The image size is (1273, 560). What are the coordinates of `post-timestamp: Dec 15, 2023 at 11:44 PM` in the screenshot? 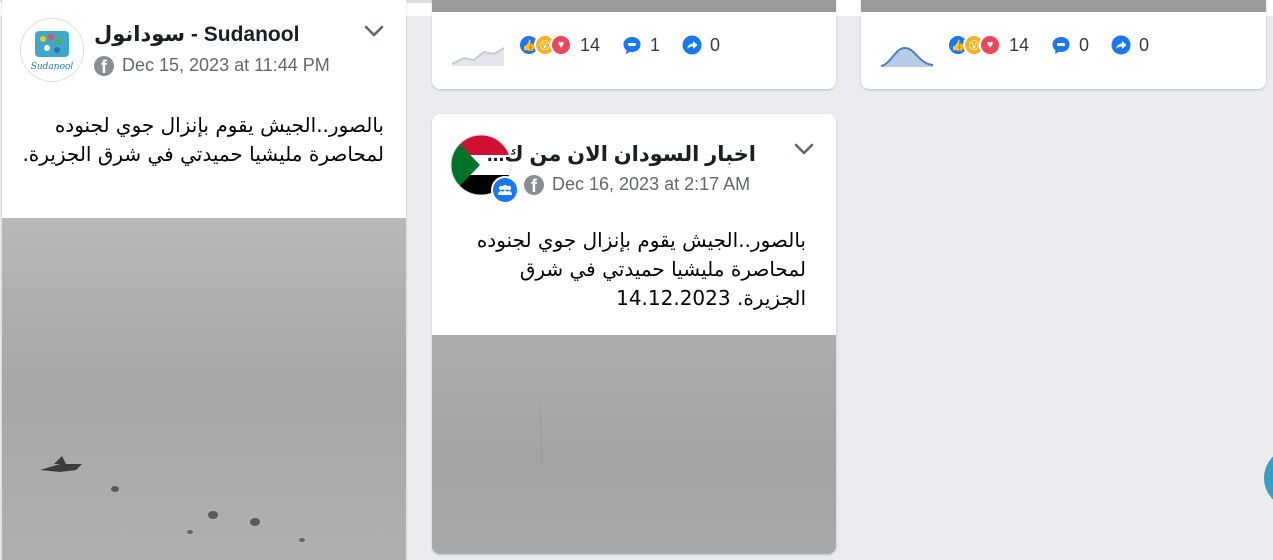 It's located at (226, 65).